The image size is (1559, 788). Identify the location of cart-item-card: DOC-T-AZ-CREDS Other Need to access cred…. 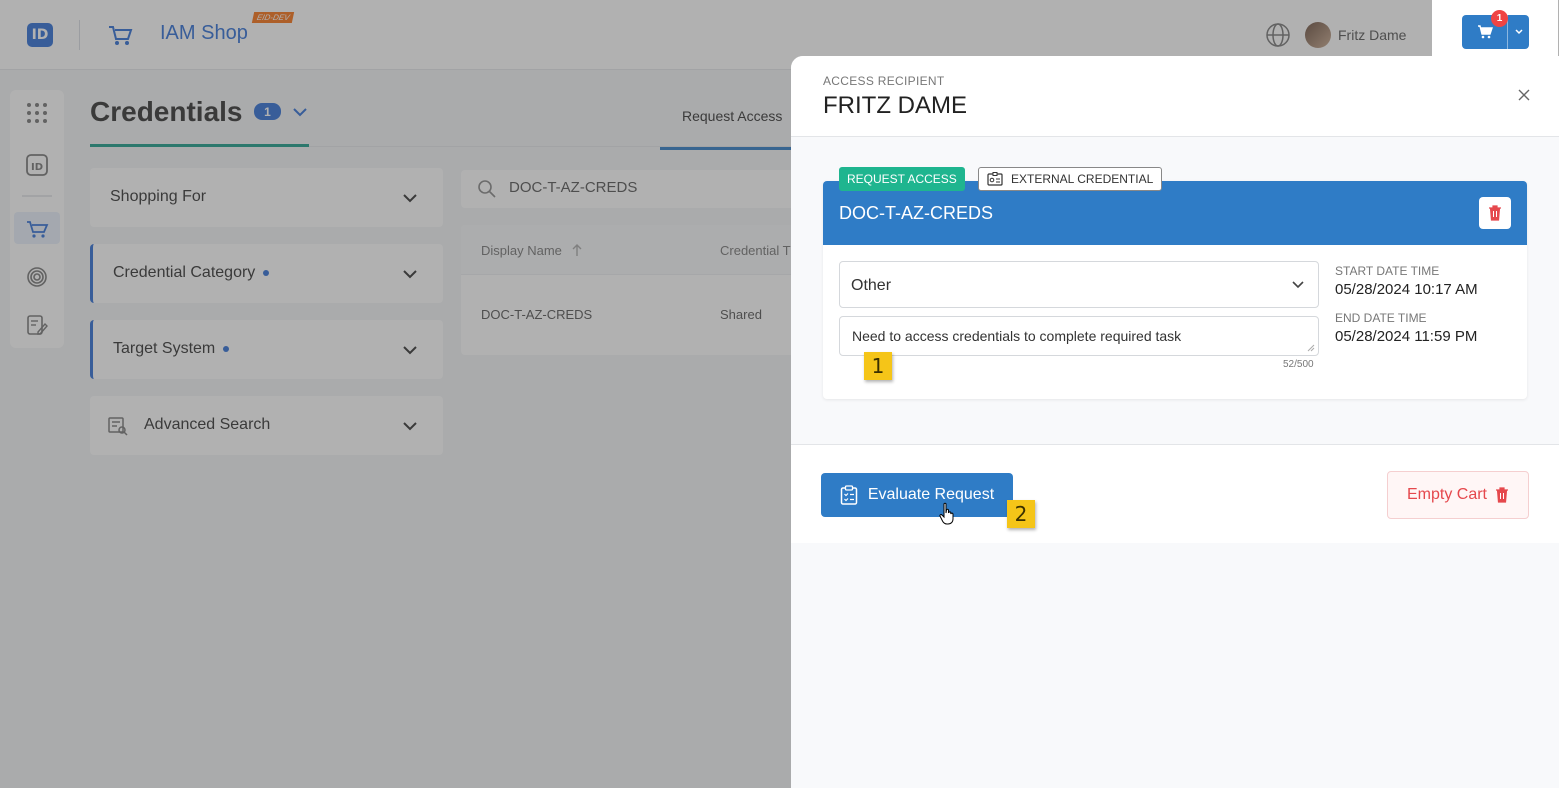
(1175, 290).